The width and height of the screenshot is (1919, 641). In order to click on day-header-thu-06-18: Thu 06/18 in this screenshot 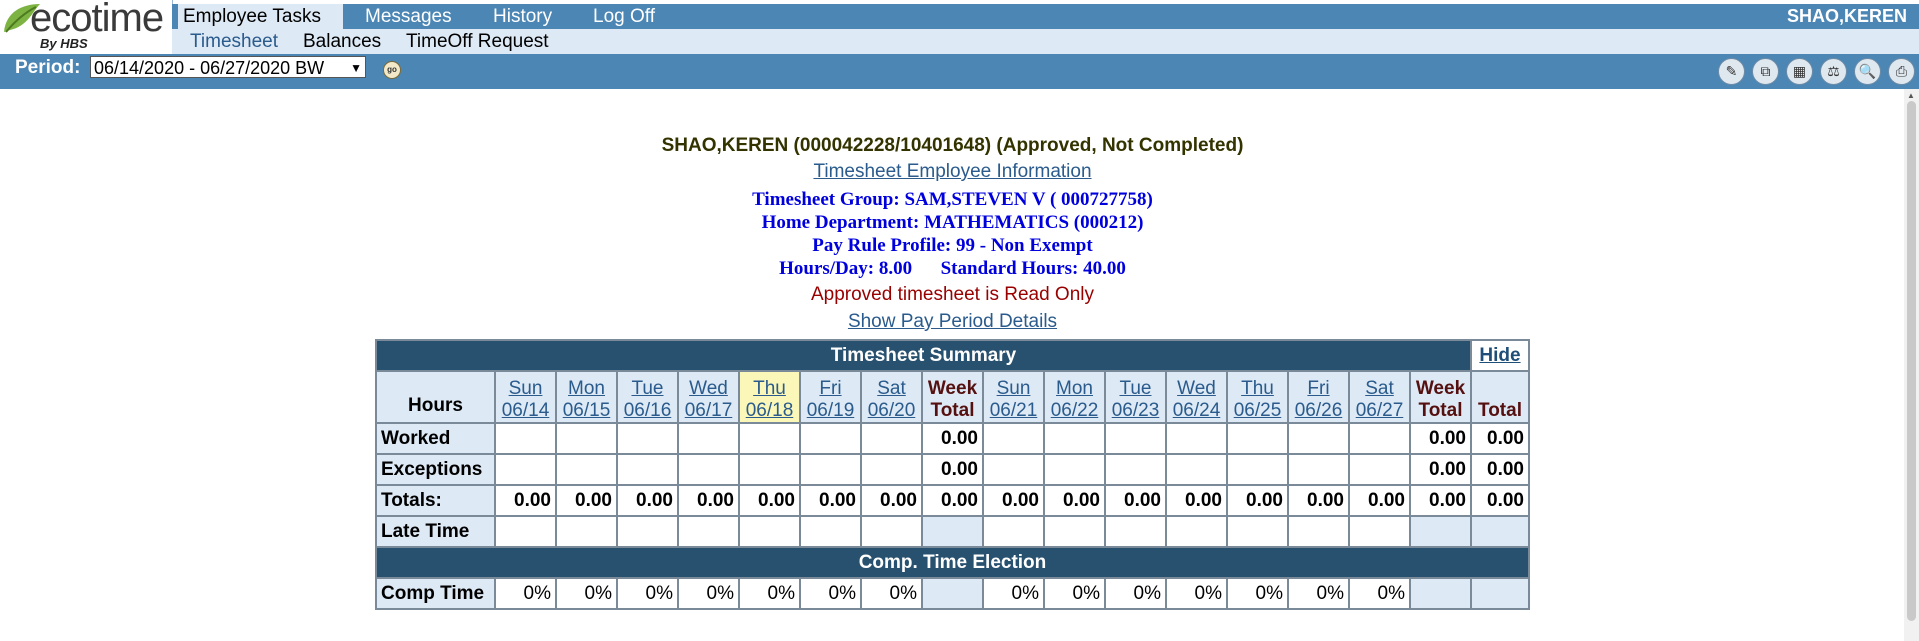, I will do `click(769, 397)`.